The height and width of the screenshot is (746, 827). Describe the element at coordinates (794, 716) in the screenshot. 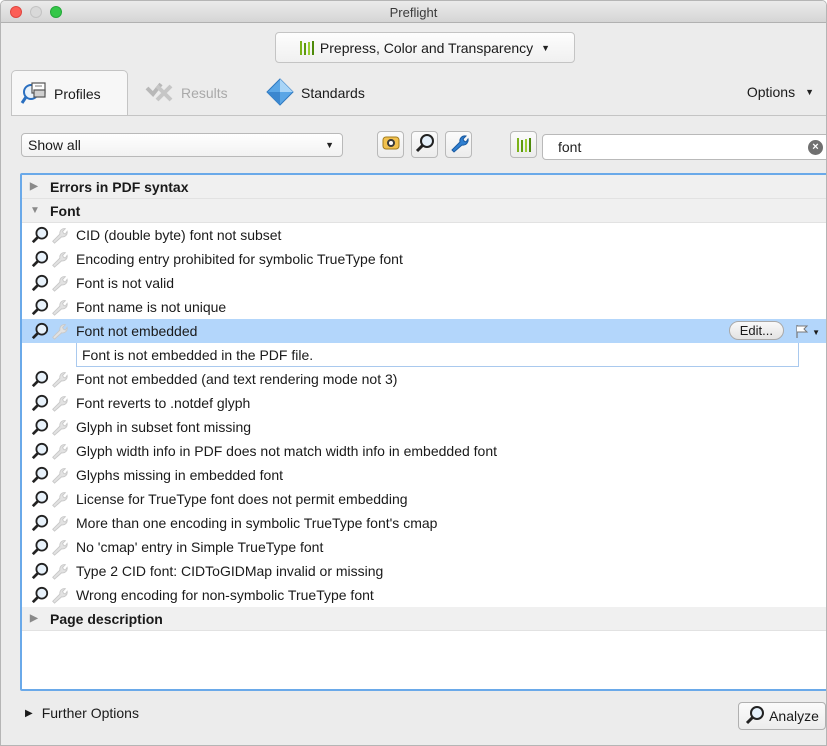

I see `analyze-label: Analyze` at that location.